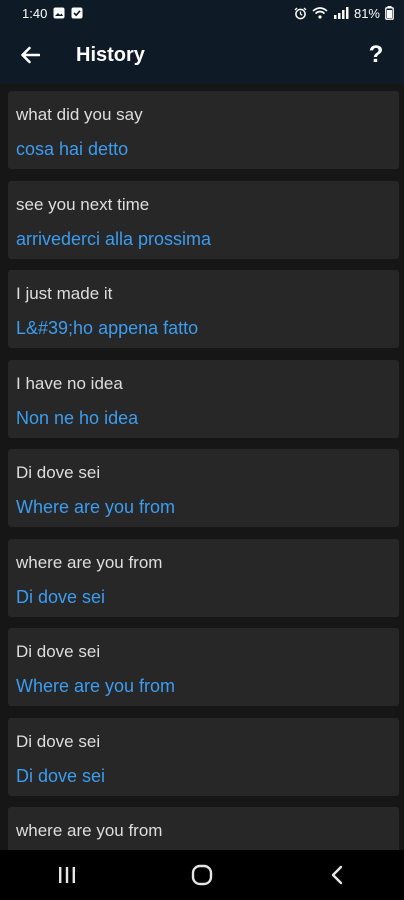  I want to click on system-nav-bar, so click(202, 875).